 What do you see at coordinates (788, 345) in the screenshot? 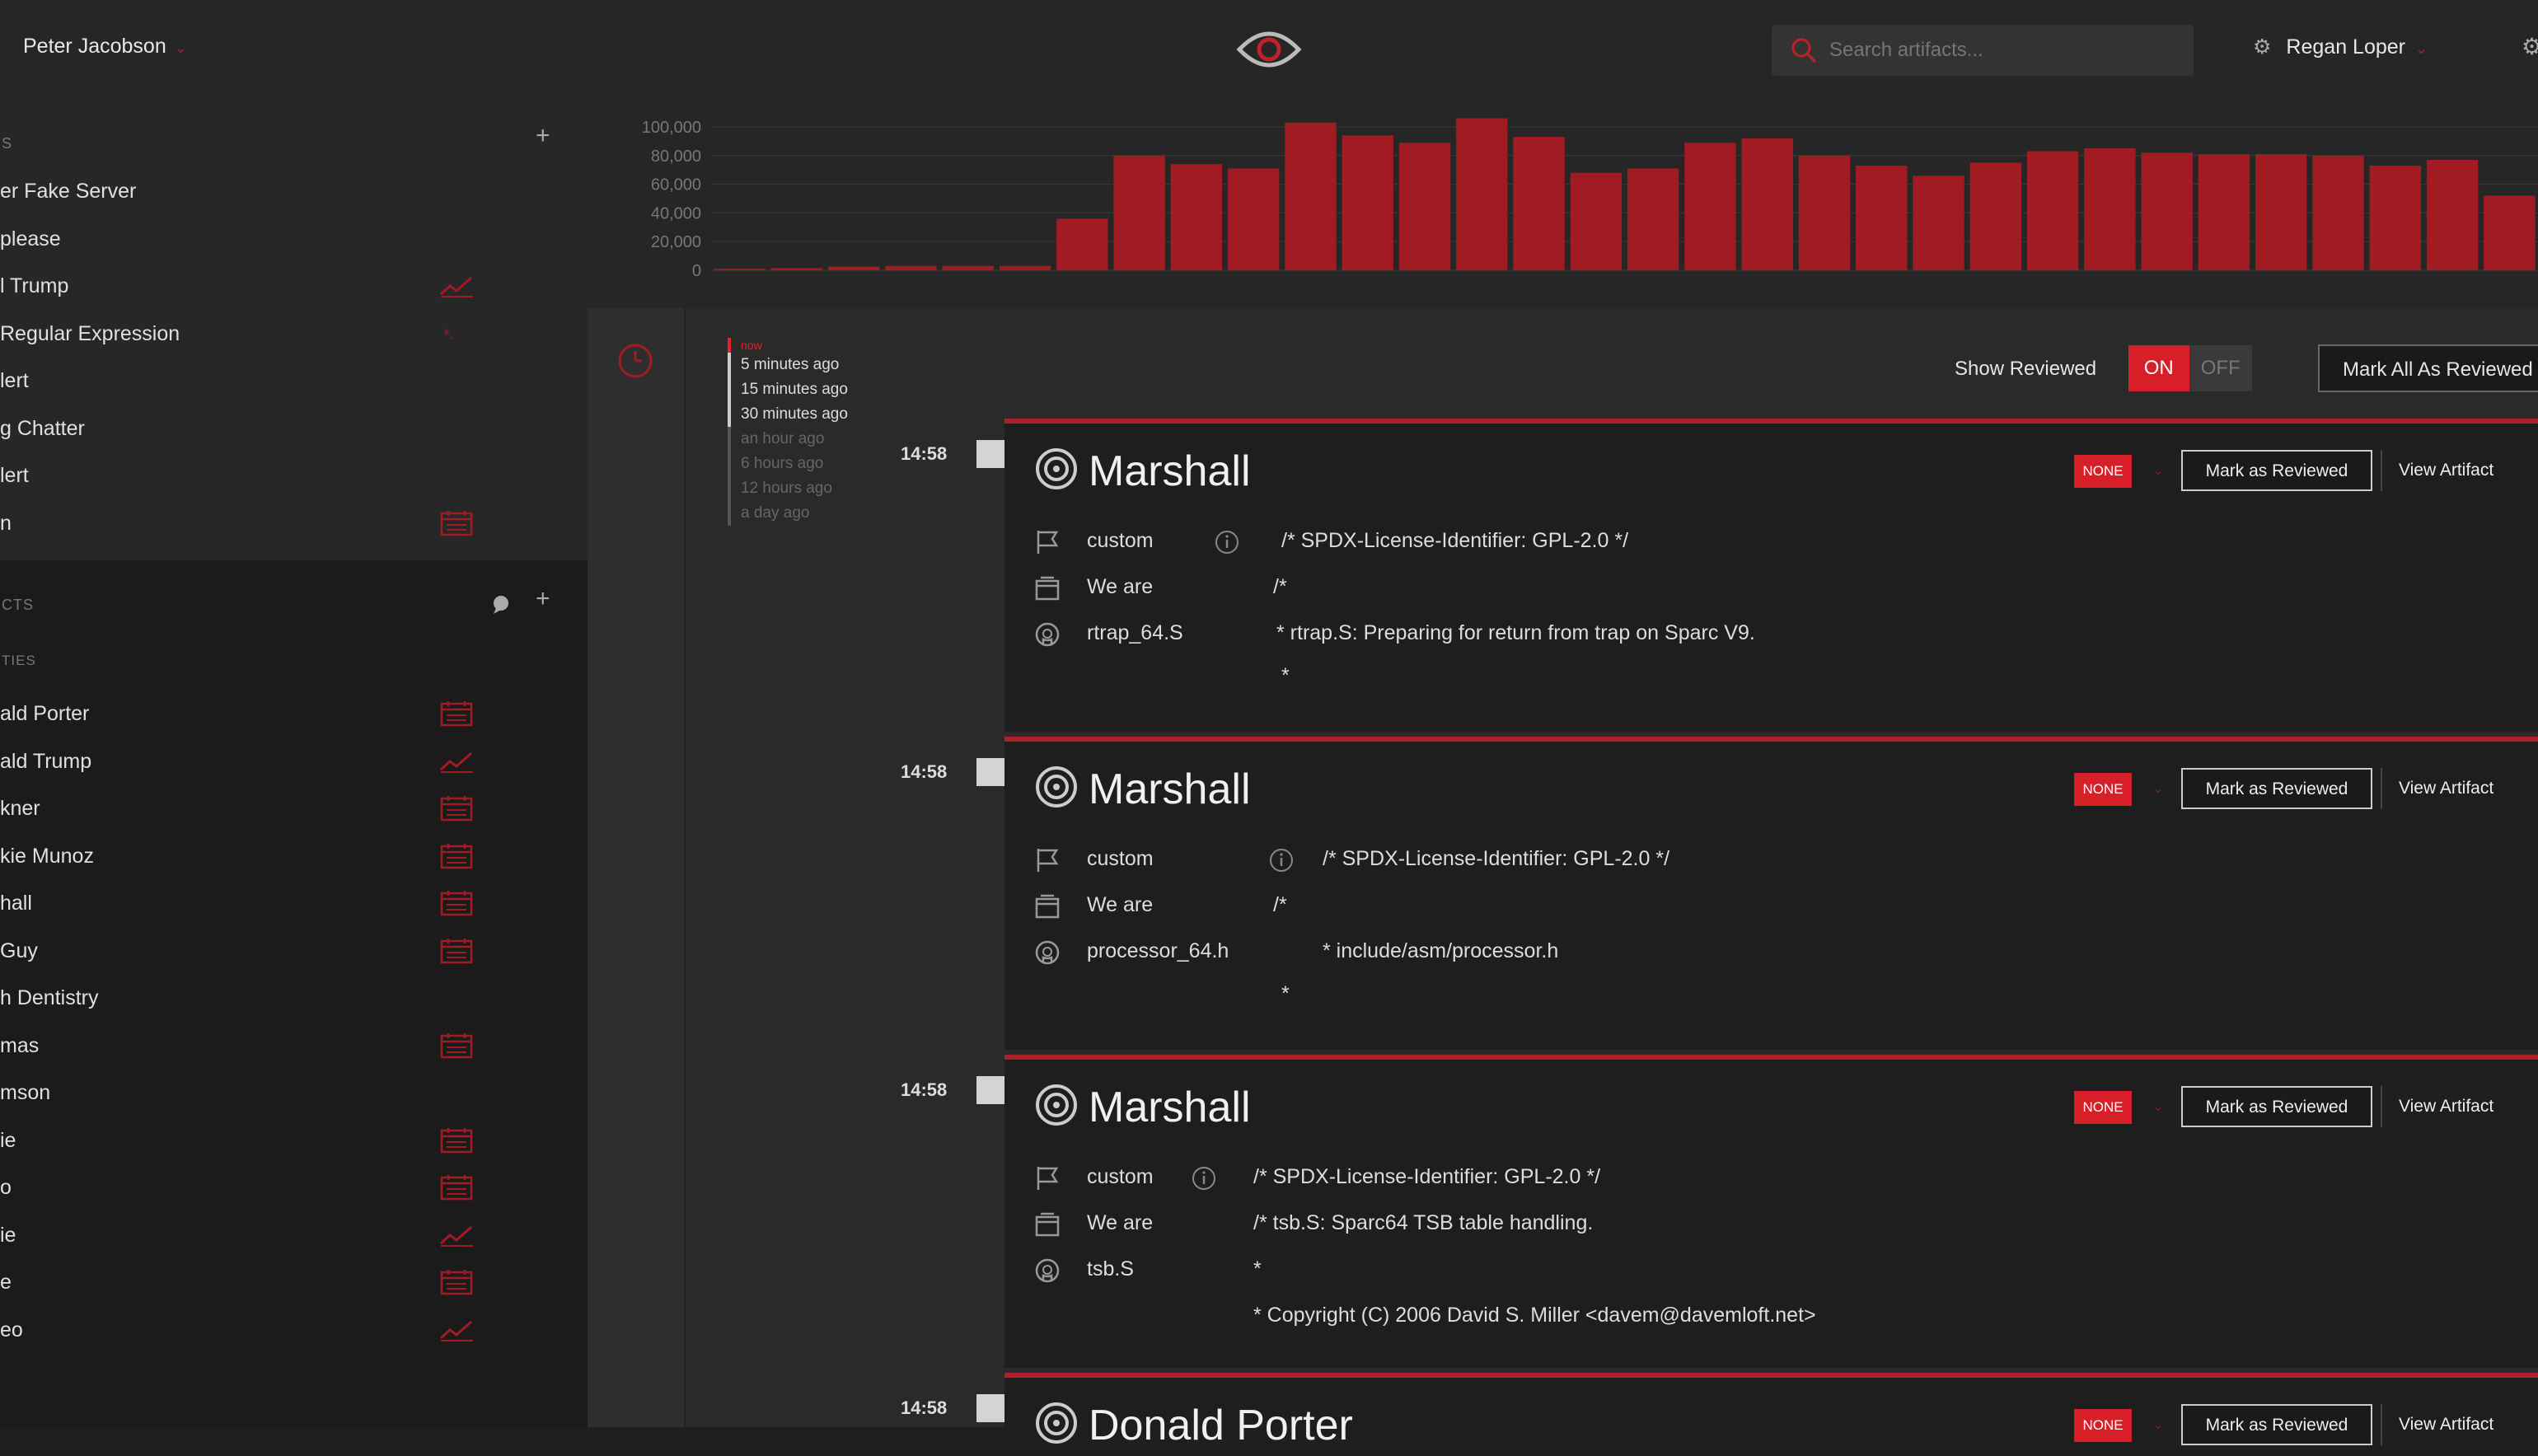
I see `time-filter-option: now` at bounding box center [788, 345].